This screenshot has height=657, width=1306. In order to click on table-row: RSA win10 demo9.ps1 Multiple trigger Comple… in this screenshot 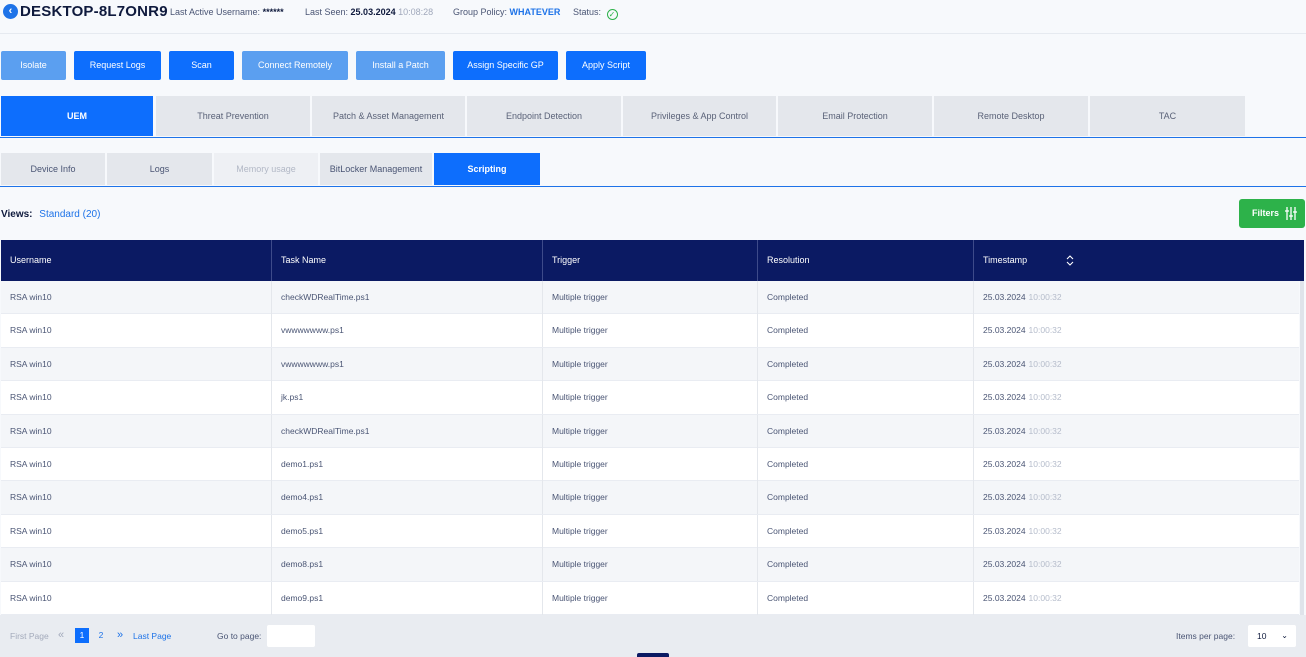, I will do `click(650, 598)`.